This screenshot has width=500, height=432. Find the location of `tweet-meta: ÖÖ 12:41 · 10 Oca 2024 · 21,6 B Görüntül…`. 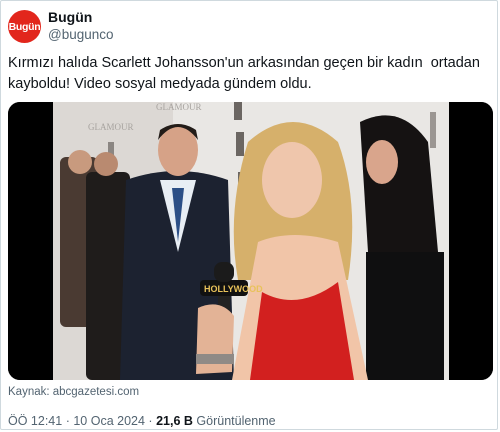

tweet-meta: ÖÖ 12:41 · 10 Oca 2024 · 21,6 B Görüntül… is located at coordinates (142, 421).